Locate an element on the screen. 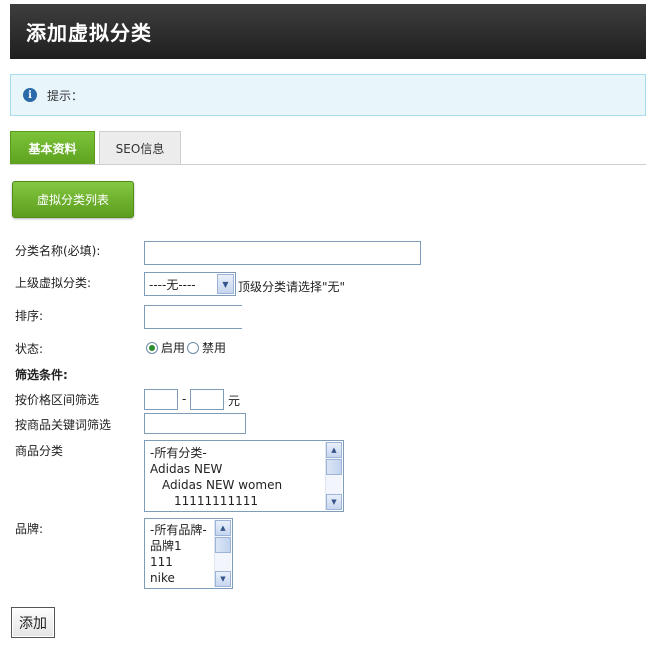 Image resolution: width=646 pixels, height=653 pixels. brand-label: 品牌: is located at coordinates (29, 529).